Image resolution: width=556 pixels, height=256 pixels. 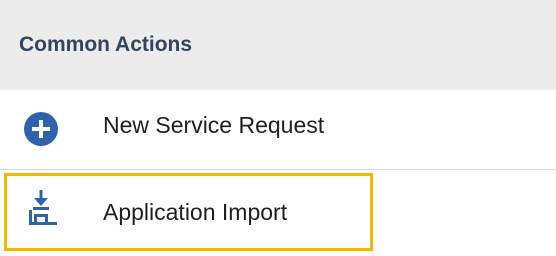 I want to click on import-icon, so click(x=43, y=207).